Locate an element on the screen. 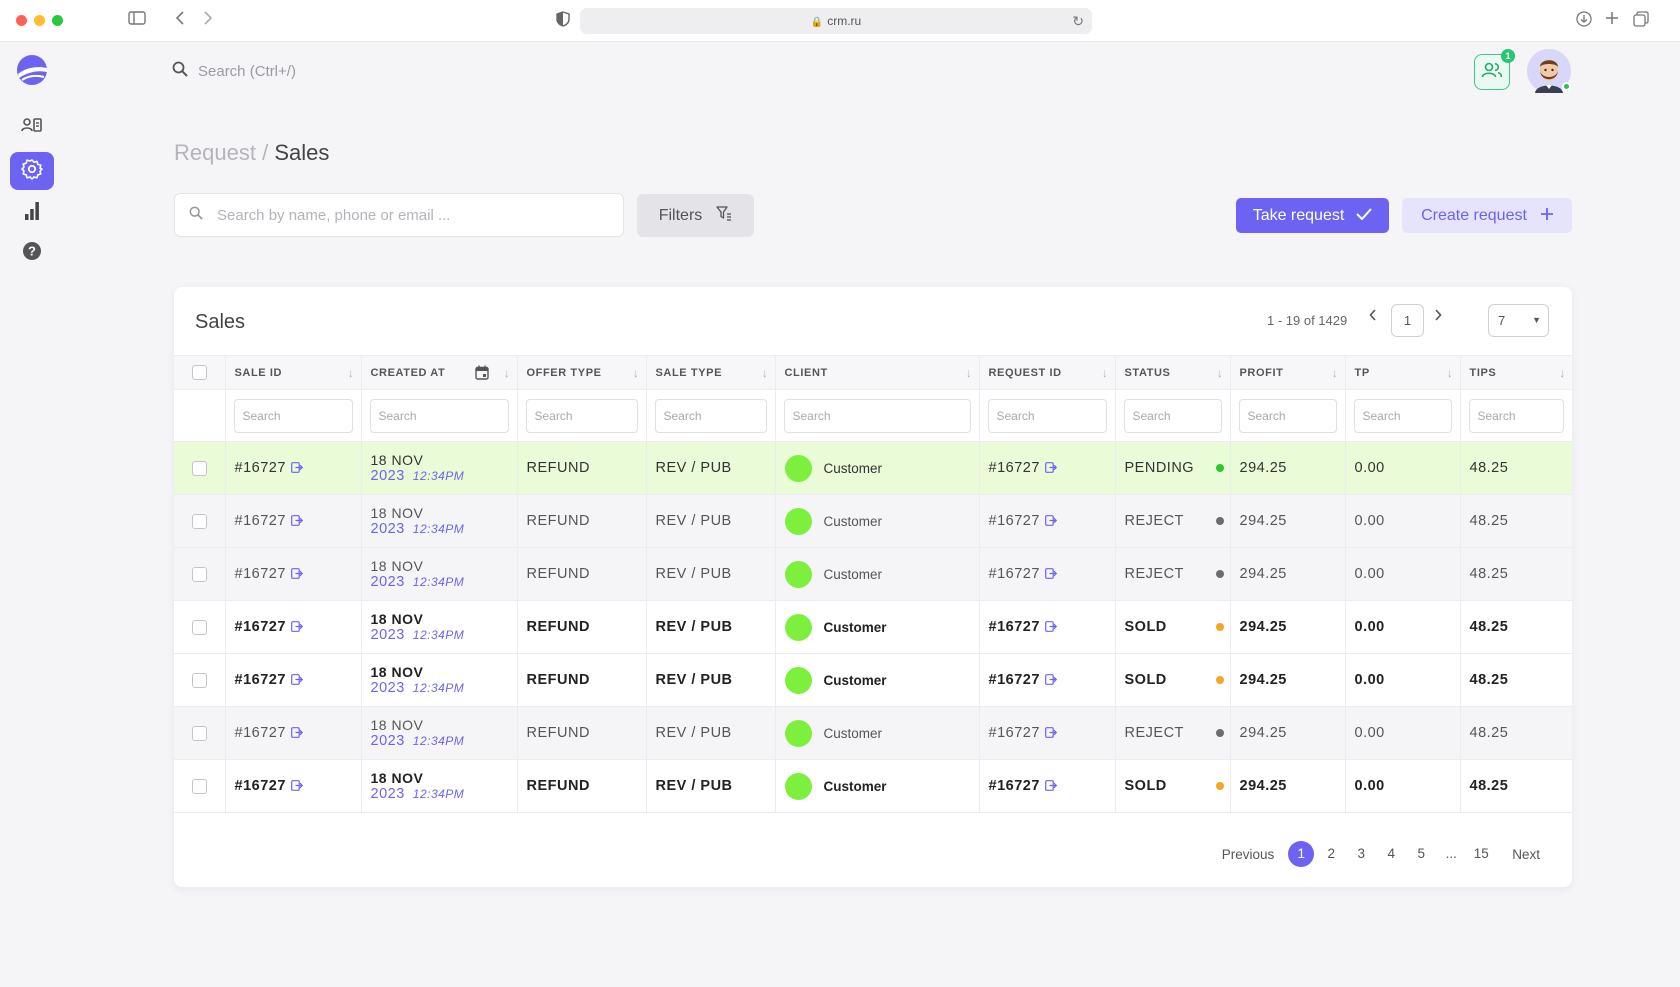  minimize-window-button is located at coordinates (39, 20).